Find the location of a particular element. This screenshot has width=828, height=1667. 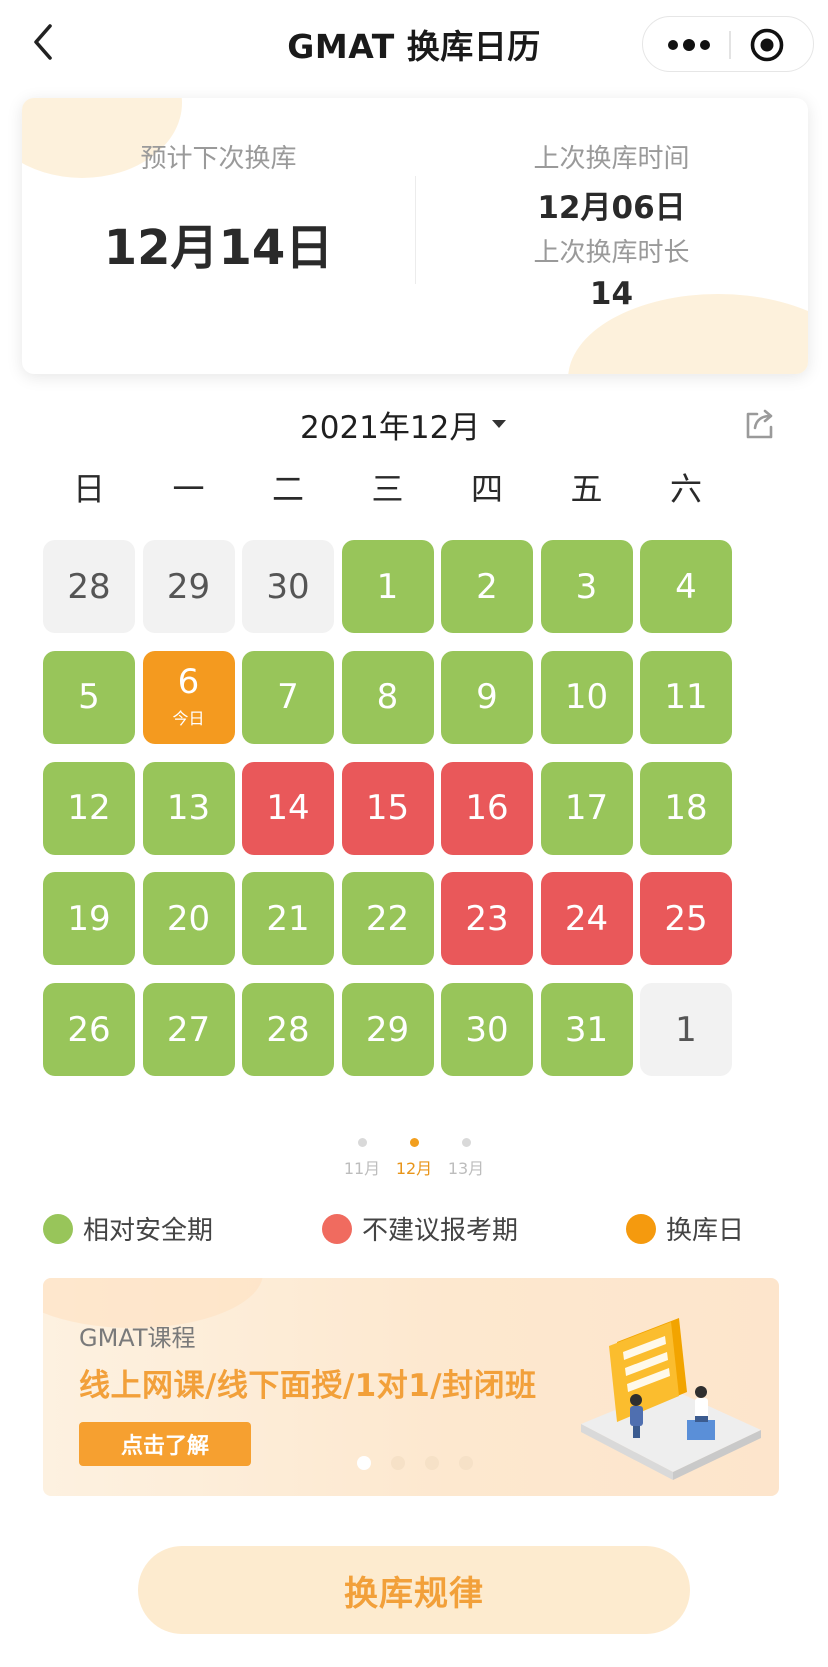

target-circle-icon is located at coordinates (767, 45).